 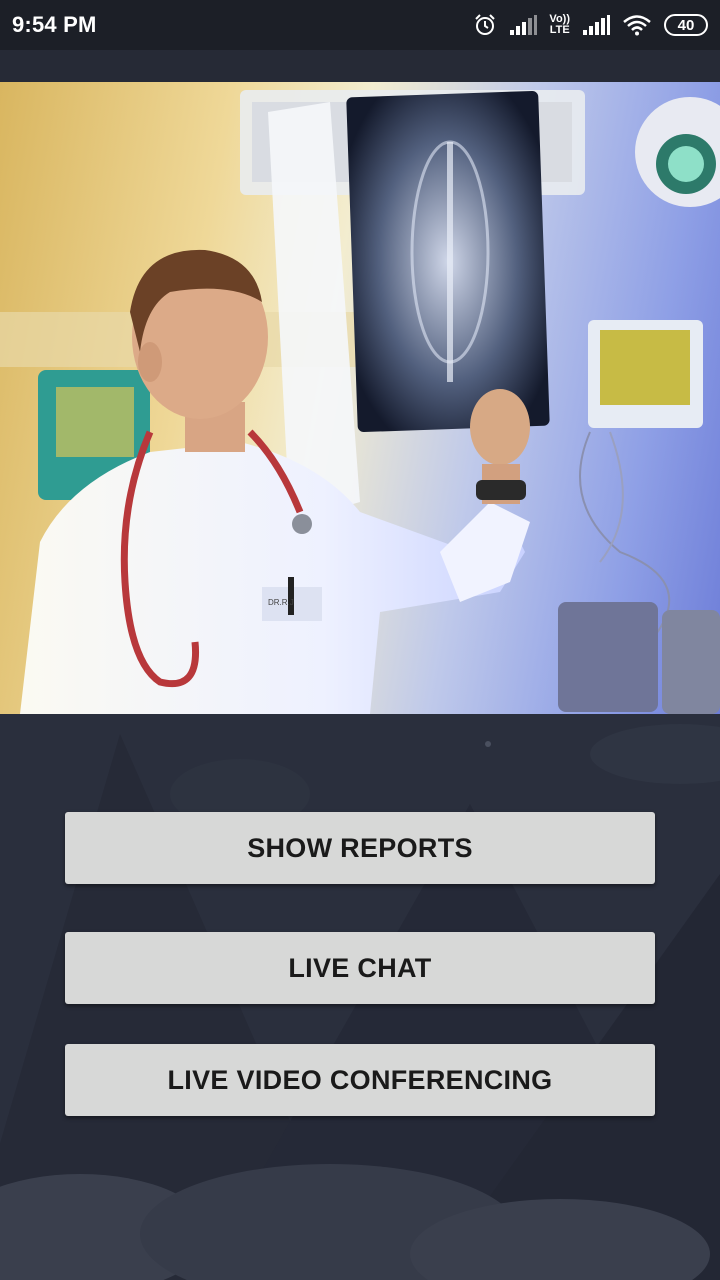 I want to click on battery-icon: 40, so click(x=686, y=25).